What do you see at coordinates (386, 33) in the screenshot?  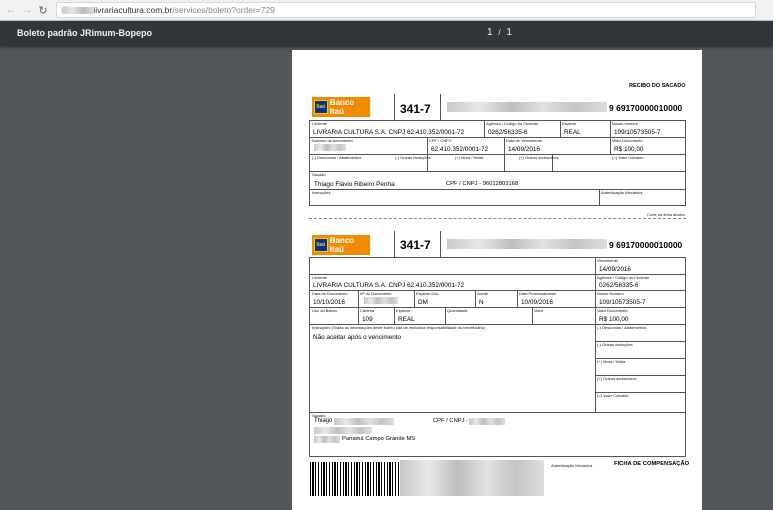 I see `pdf-toolbar: Boleto padrão JRimum-Bopepo 1 / 1` at bounding box center [386, 33].